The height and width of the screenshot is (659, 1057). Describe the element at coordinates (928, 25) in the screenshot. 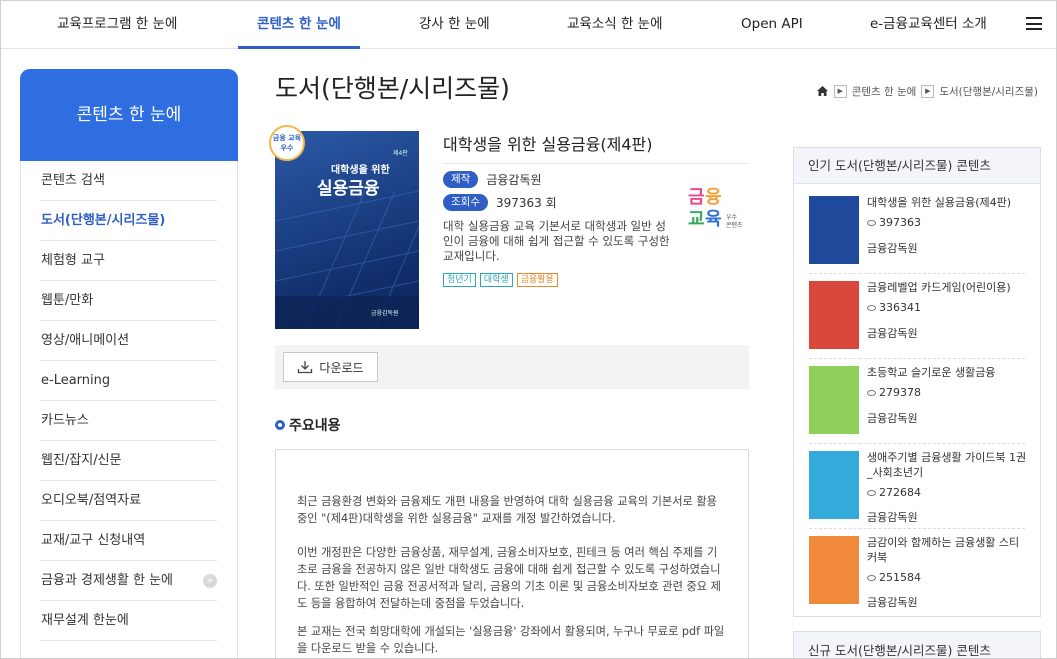

I see `nav-item-about: e-금융교육센터 소개` at that location.